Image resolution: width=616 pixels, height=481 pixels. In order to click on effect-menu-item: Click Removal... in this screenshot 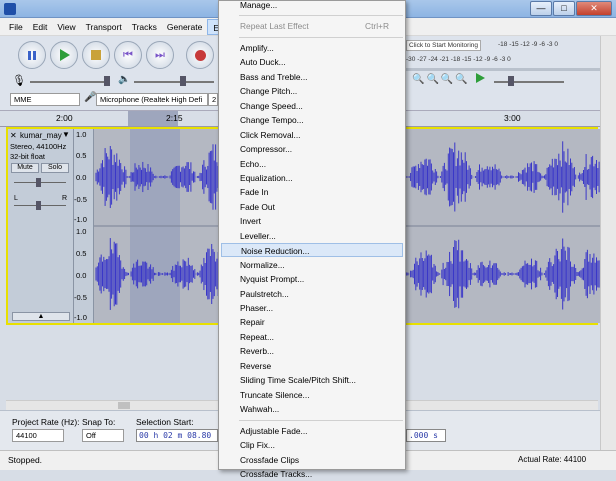, I will do `click(312, 135)`.